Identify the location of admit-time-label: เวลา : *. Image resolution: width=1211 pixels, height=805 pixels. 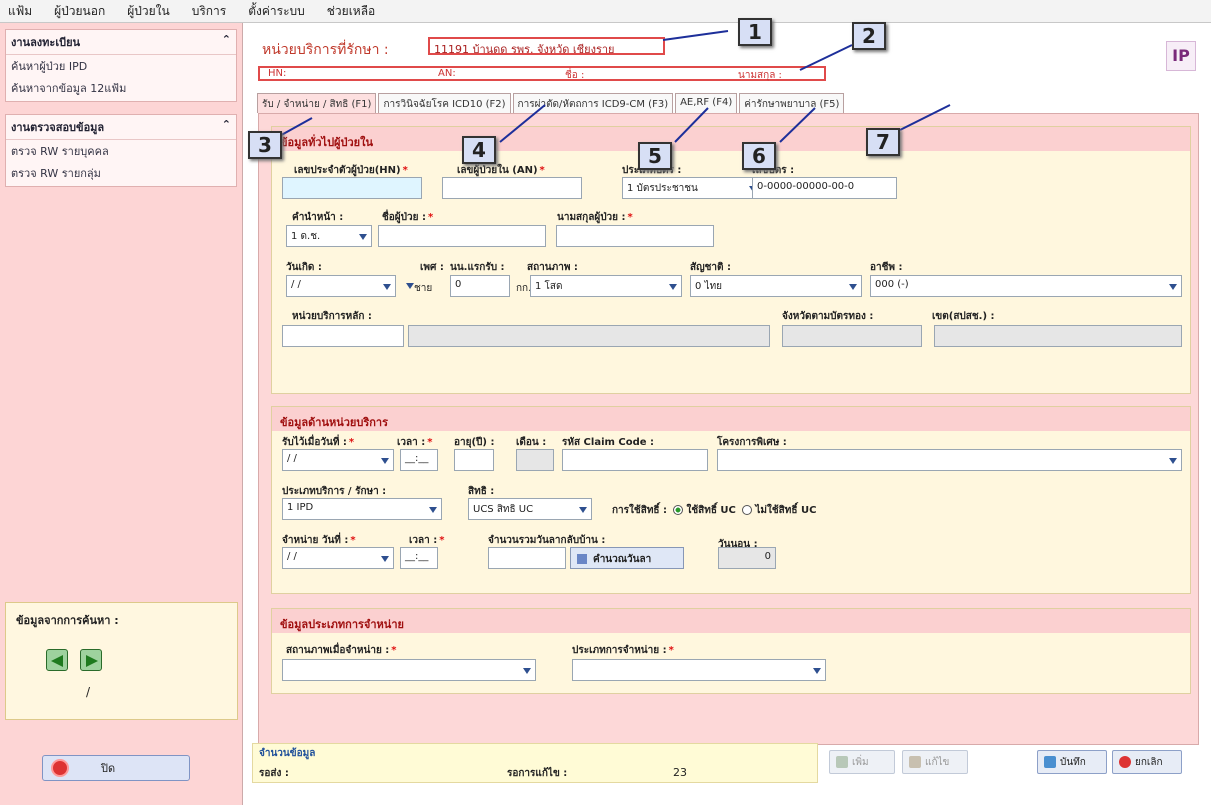
(415, 442).